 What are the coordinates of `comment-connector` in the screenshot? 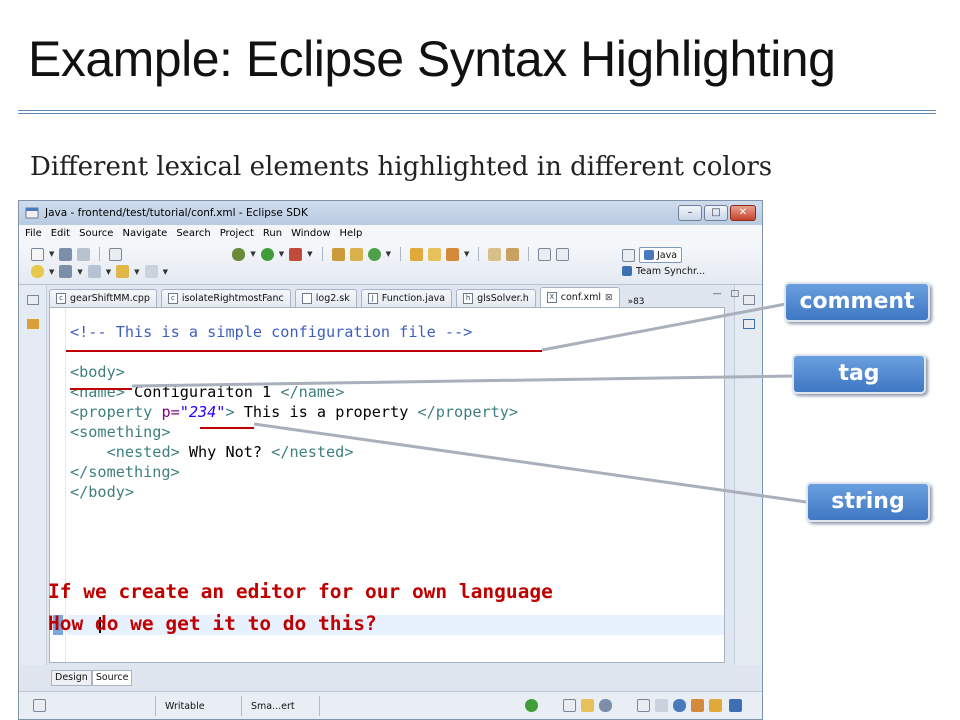 It's located at (664, 327).